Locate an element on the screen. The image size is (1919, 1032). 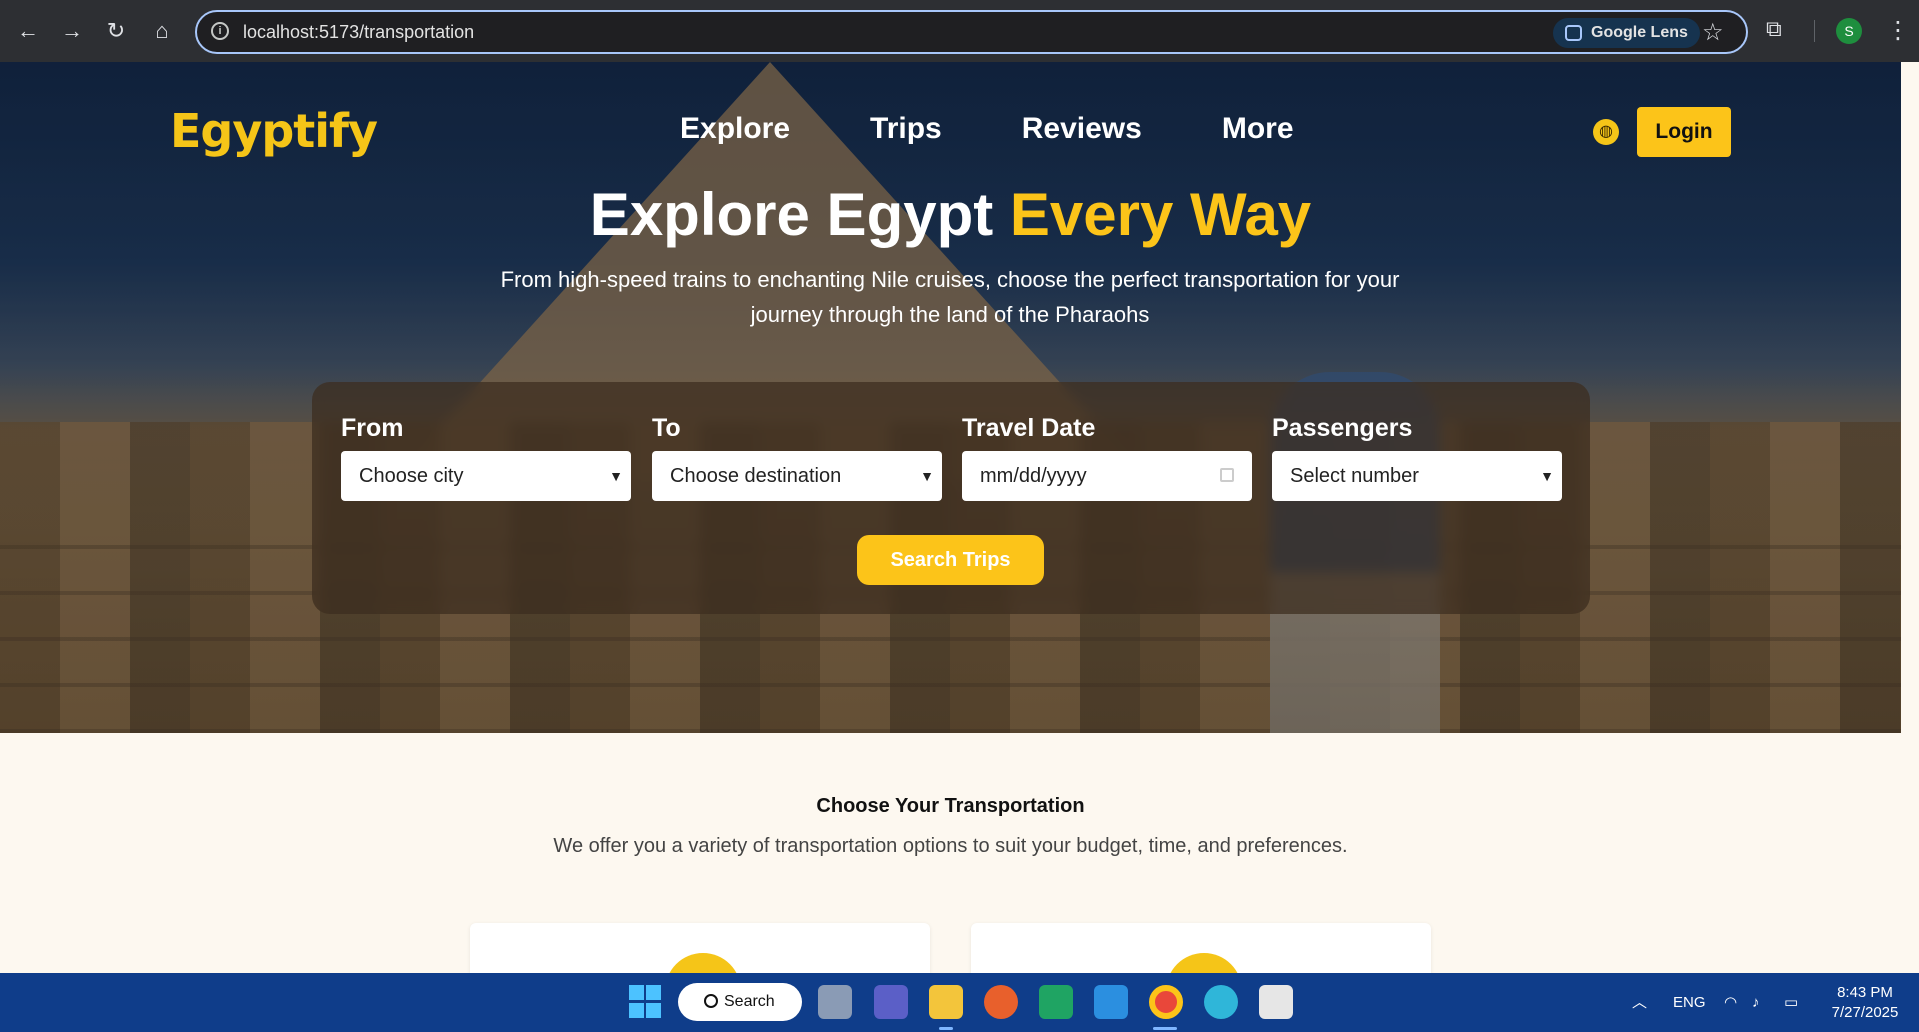
date-field: Travel Date mm/dd/yyyy is located at coordinates (1107, 457).